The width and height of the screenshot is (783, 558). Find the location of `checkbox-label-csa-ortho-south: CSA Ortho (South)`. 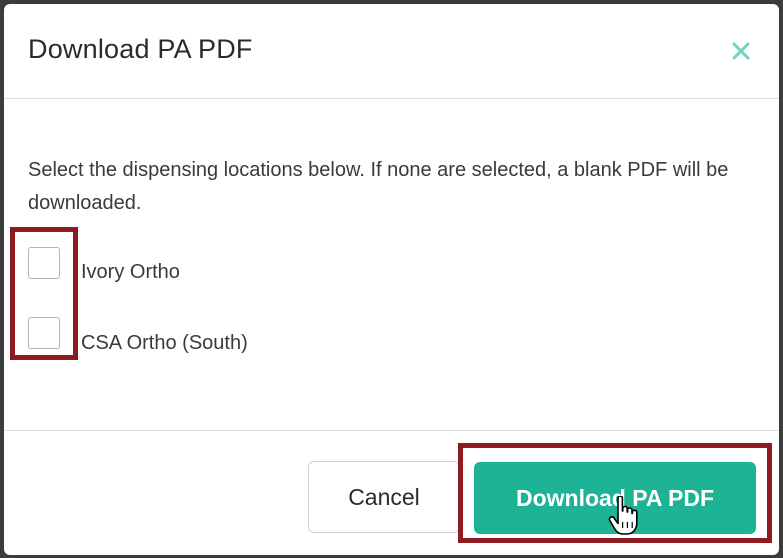

checkbox-label-csa-ortho-south: CSA Ortho (South) is located at coordinates (164, 343).